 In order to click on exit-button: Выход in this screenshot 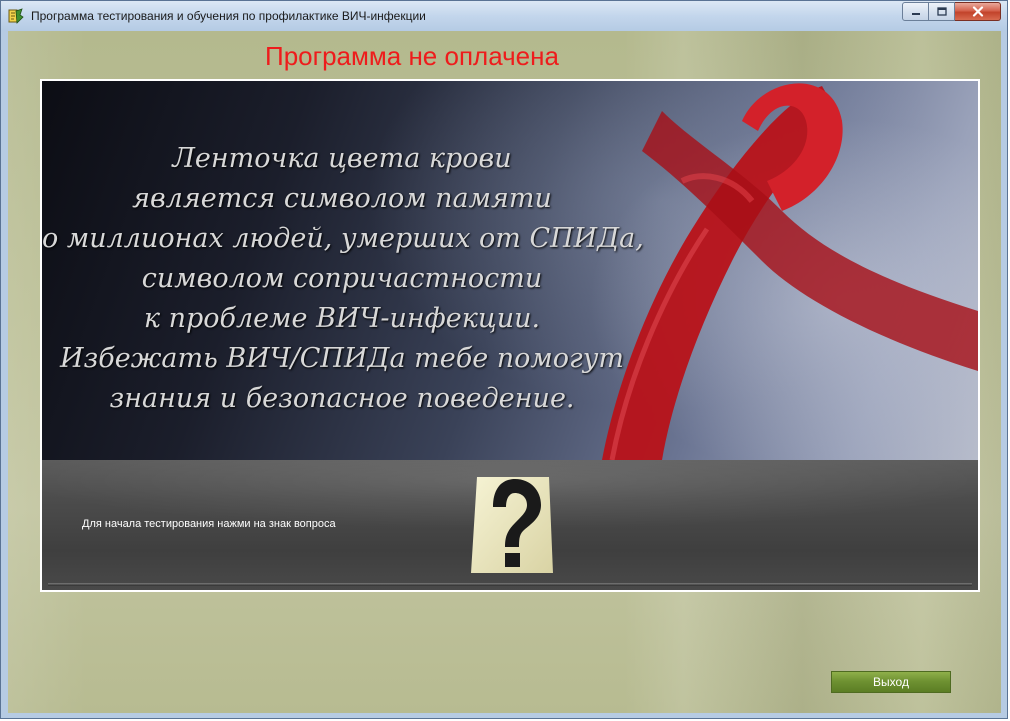, I will do `click(891, 682)`.